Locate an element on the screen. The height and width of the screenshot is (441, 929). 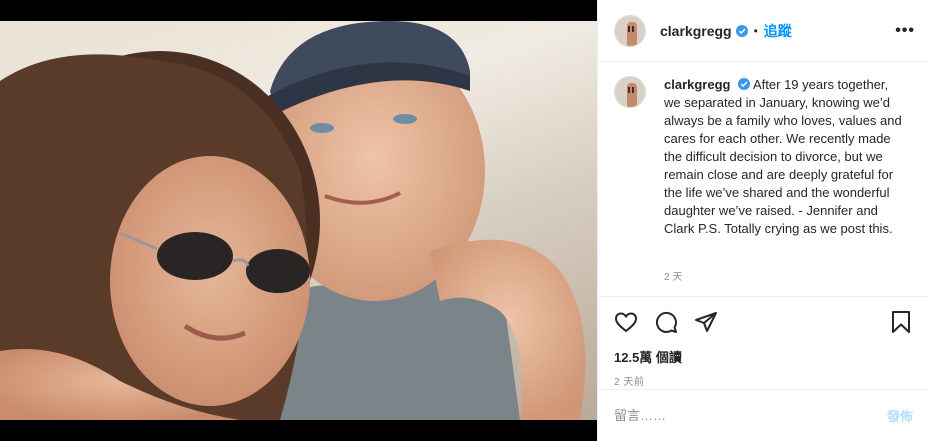
share-button is located at coordinates (706, 322).